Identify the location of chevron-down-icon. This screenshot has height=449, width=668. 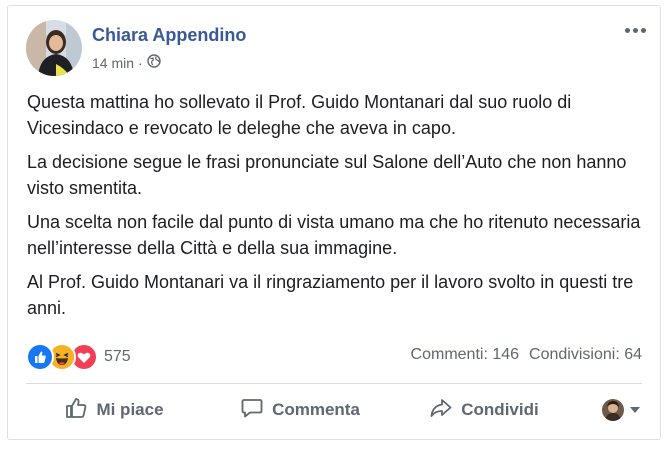
(635, 410).